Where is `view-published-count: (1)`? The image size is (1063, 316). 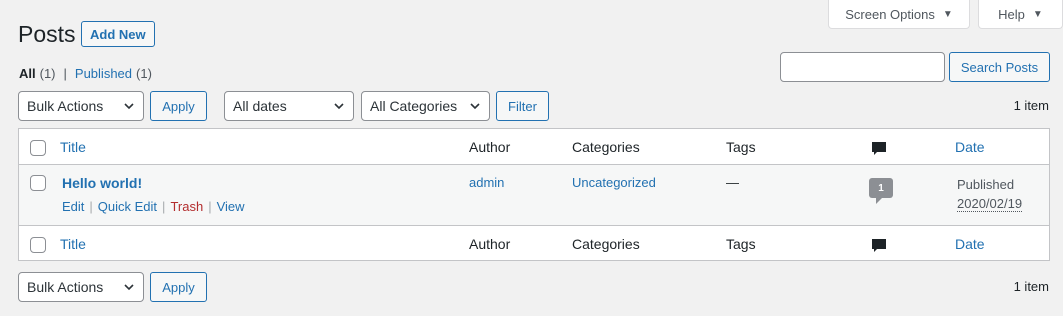 view-published-count: (1) is located at coordinates (144, 73).